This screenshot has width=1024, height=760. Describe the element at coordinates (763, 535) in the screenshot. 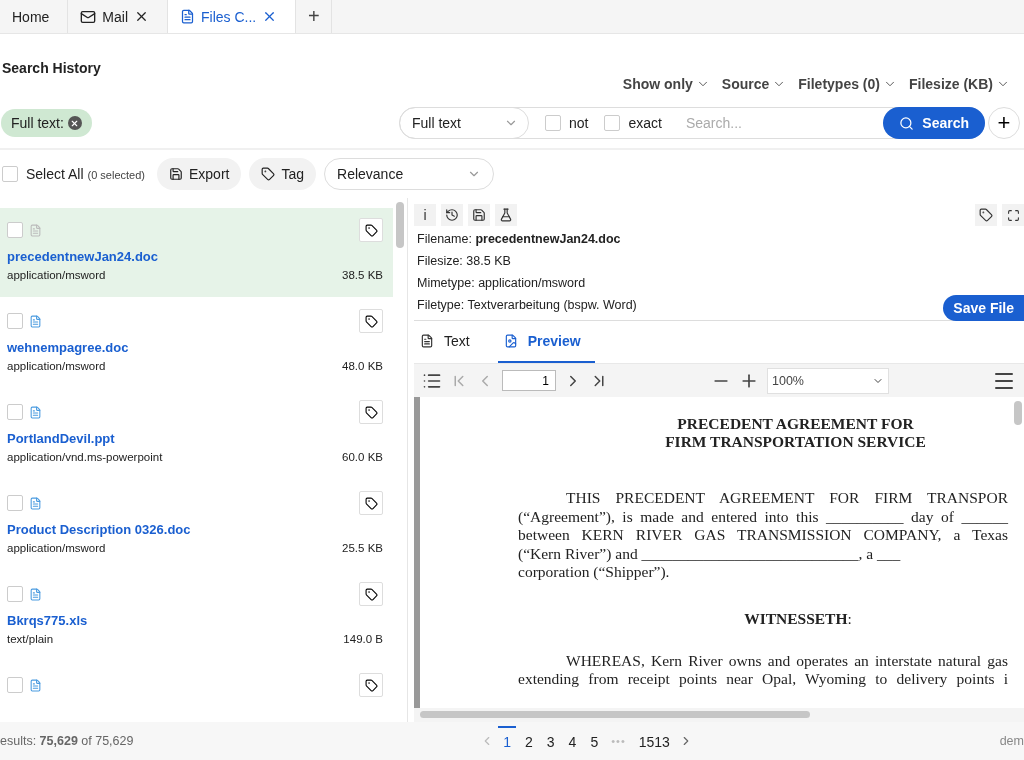

I see `document-text: between KERN RIVER GAS TRANSMISSION COMPANY, a Texas` at that location.